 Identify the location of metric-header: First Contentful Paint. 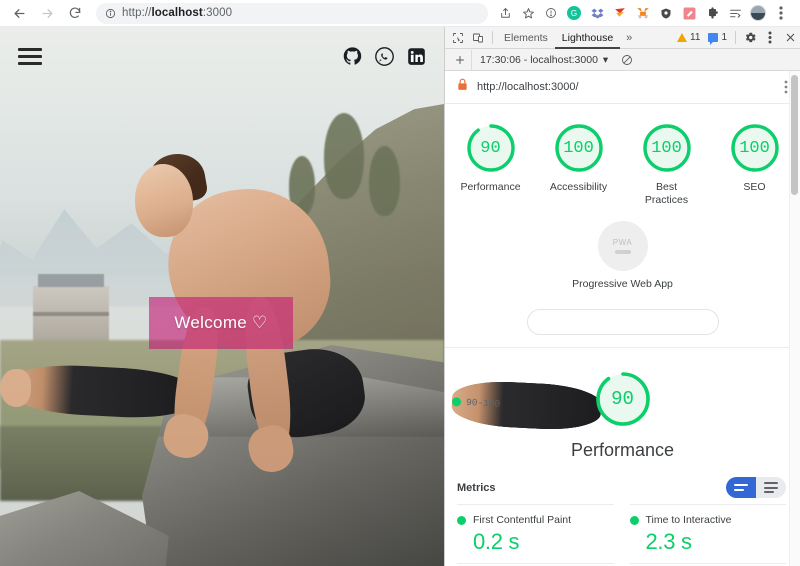
(535, 520).